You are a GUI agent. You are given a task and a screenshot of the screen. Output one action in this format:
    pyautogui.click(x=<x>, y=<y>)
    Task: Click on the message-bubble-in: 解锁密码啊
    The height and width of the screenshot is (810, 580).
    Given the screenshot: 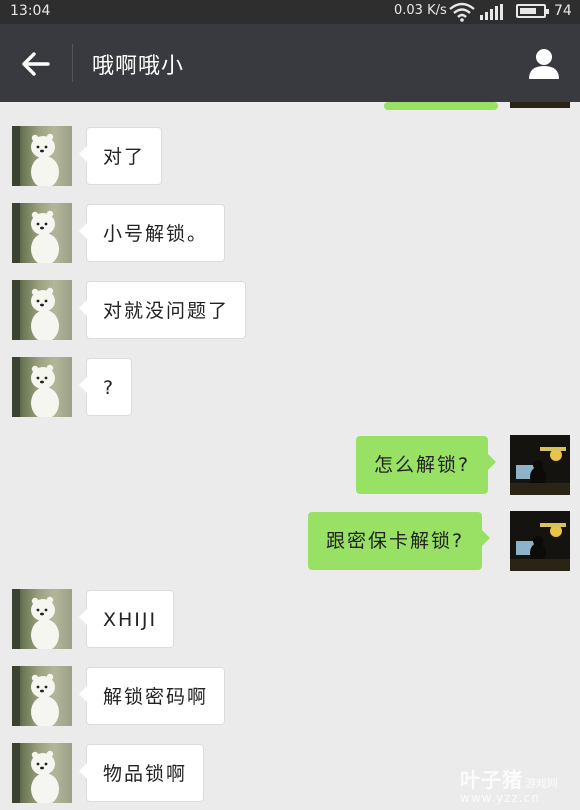 What is the action you would take?
    pyautogui.click(x=152, y=696)
    